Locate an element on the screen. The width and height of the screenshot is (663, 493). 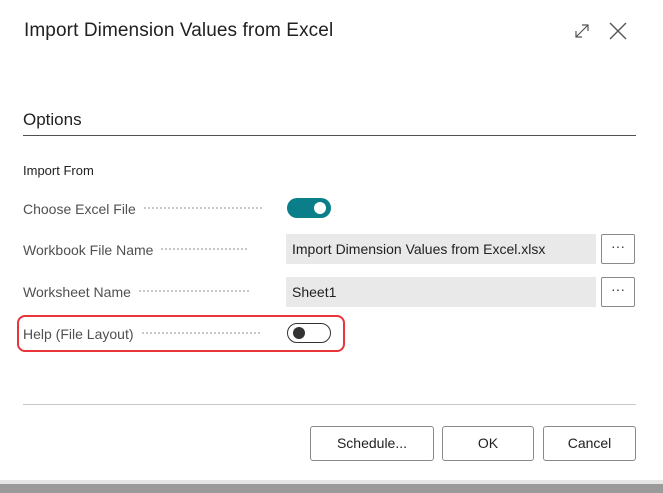
bottom-edge is located at coordinates (331, 488).